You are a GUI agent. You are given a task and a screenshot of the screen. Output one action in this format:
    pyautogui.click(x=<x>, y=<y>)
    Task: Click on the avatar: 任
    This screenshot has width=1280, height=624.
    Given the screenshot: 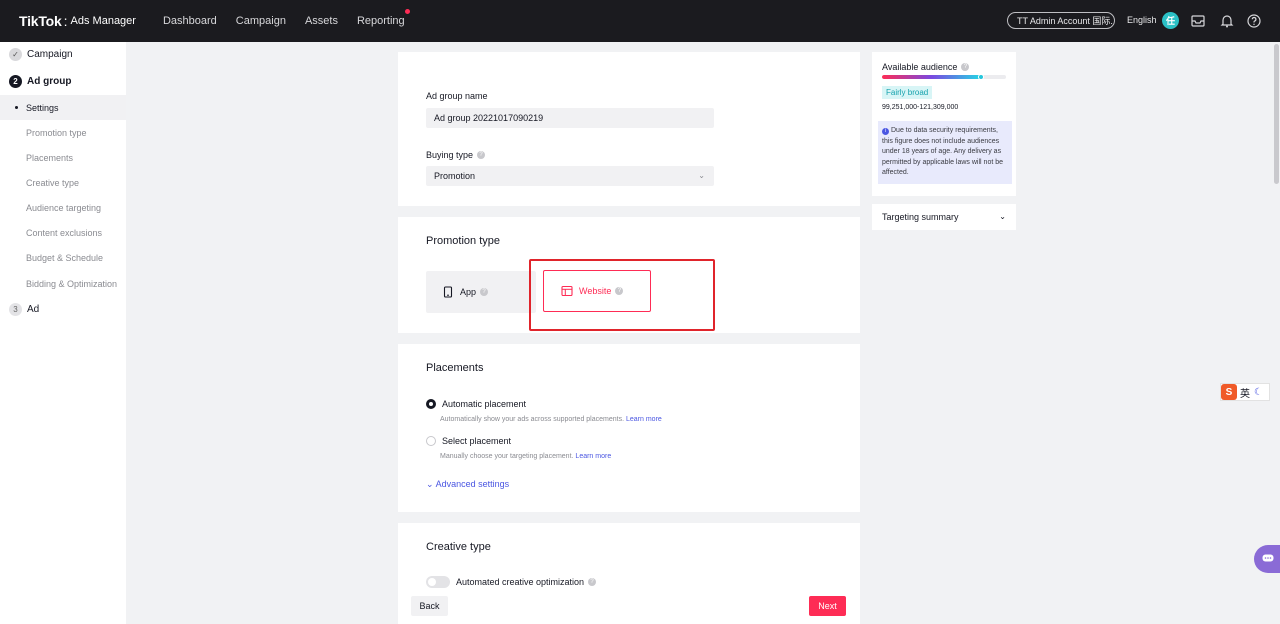 What is the action you would take?
    pyautogui.click(x=1170, y=20)
    